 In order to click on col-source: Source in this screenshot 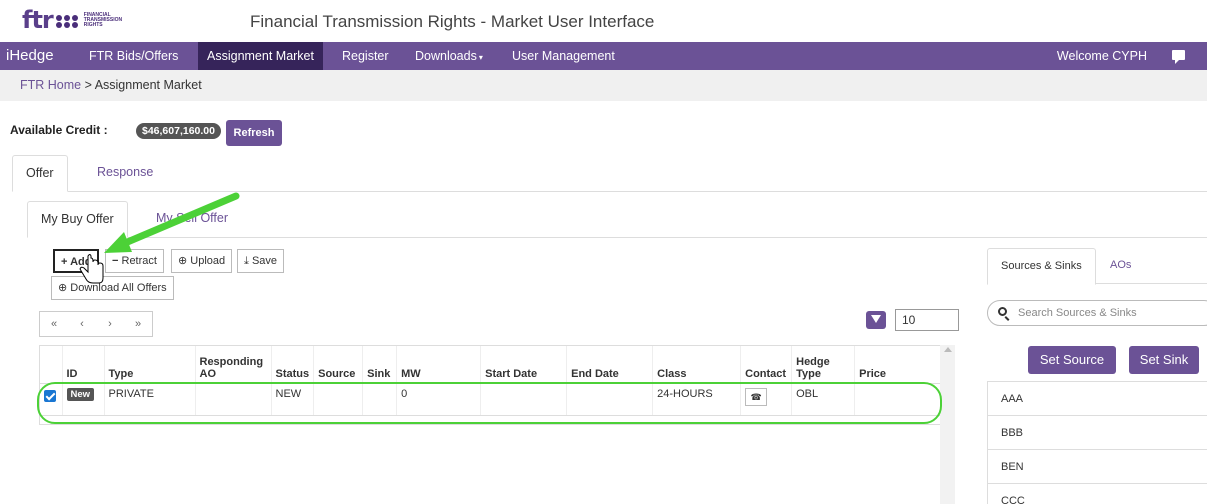, I will do `click(338, 365)`.